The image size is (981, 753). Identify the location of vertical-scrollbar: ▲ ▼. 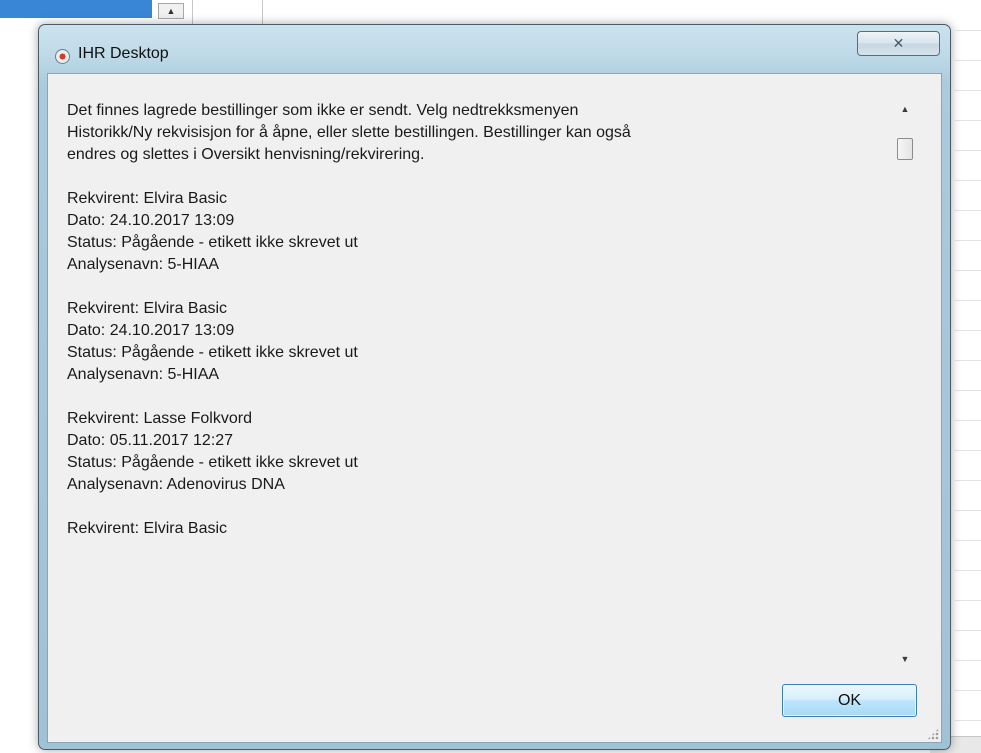
(905, 384).